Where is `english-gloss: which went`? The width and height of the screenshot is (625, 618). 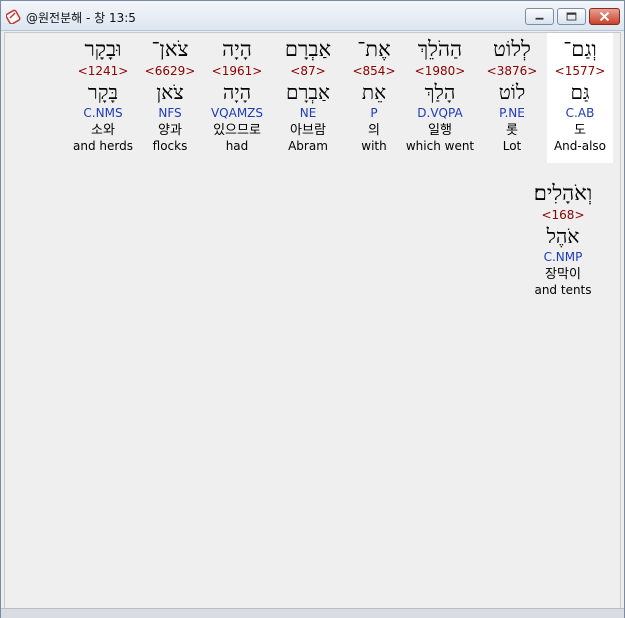 english-gloss: which went is located at coordinates (440, 146).